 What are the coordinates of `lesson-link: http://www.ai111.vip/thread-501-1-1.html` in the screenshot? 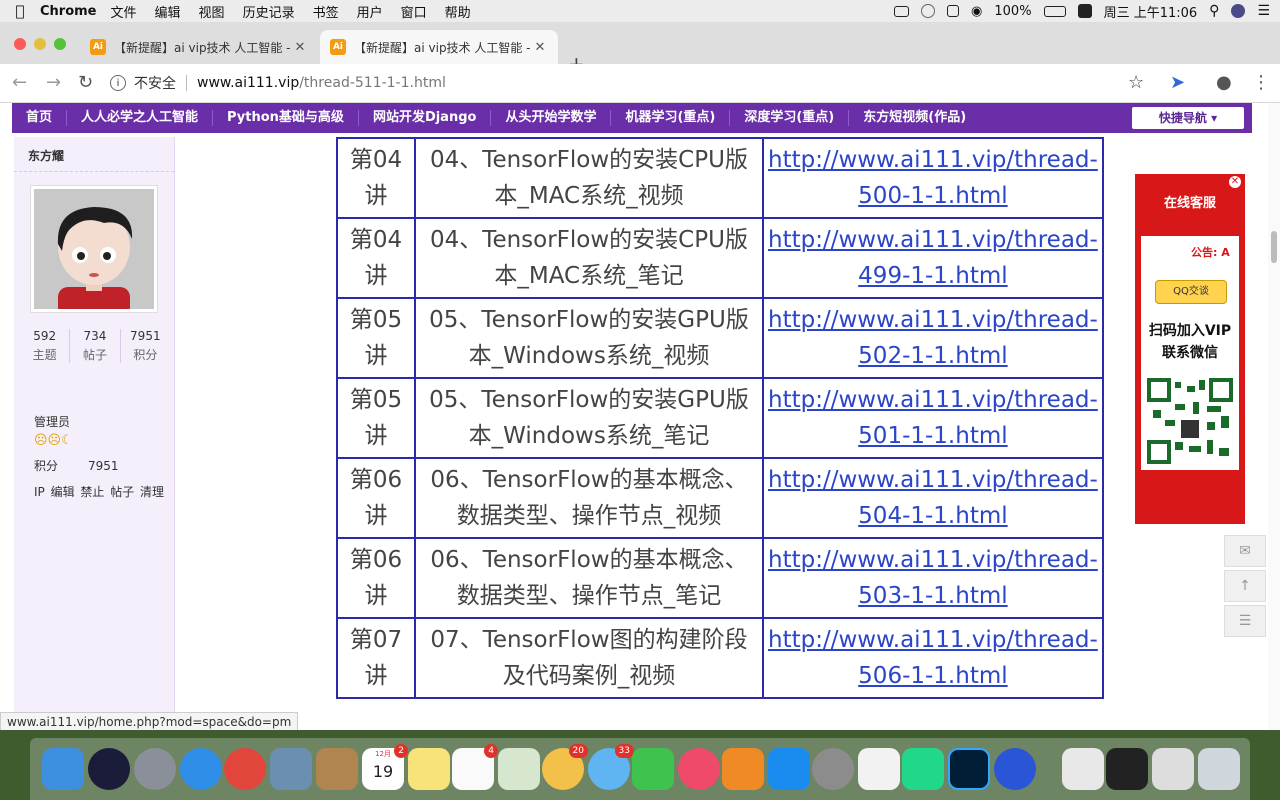 It's located at (933, 418).